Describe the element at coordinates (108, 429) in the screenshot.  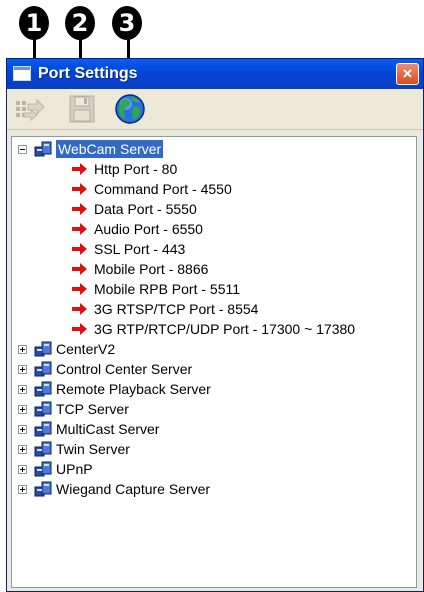
I see `server-label: MultiCast Server` at that location.